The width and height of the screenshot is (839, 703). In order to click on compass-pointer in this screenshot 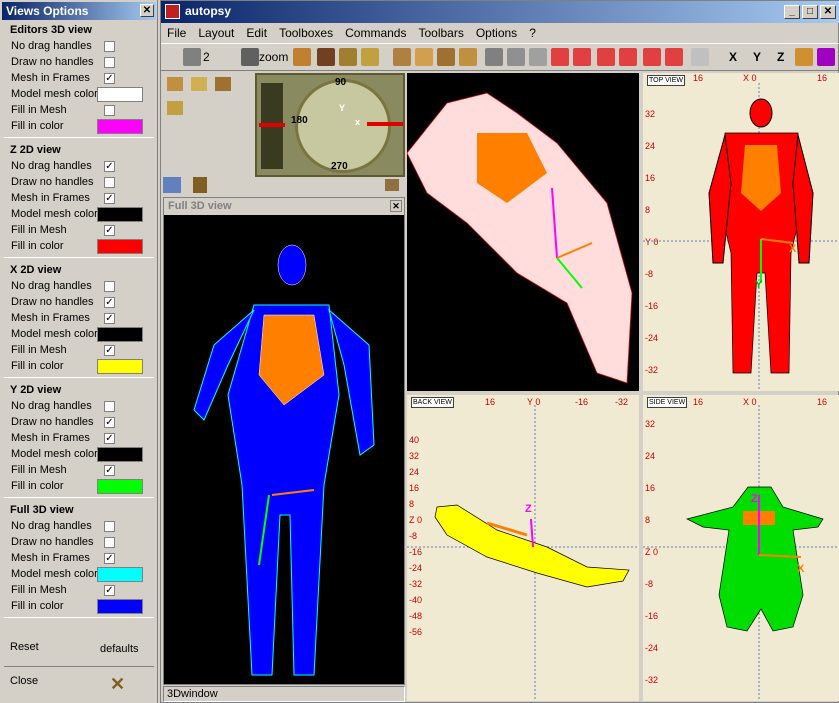, I will do `click(385, 124)`.